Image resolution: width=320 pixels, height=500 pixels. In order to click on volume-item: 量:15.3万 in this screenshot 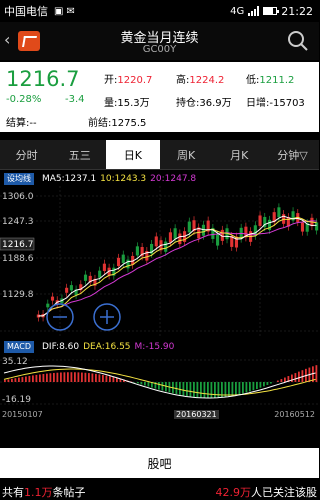, I will do `click(127, 103)`.